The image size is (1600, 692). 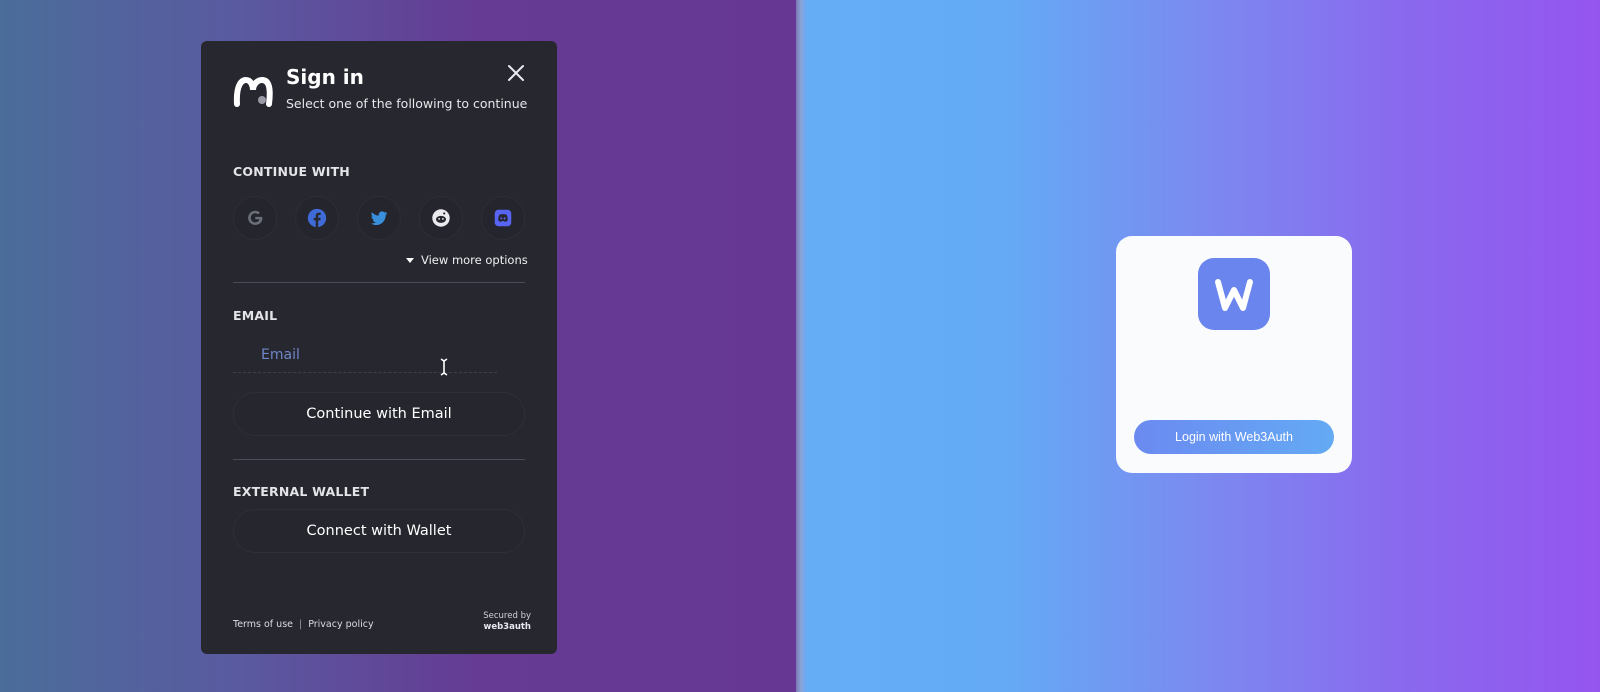 What do you see at coordinates (379, 414) in the screenshot?
I see `continue-with-email-button: Continue with Email` at bounding box center [379, 414].